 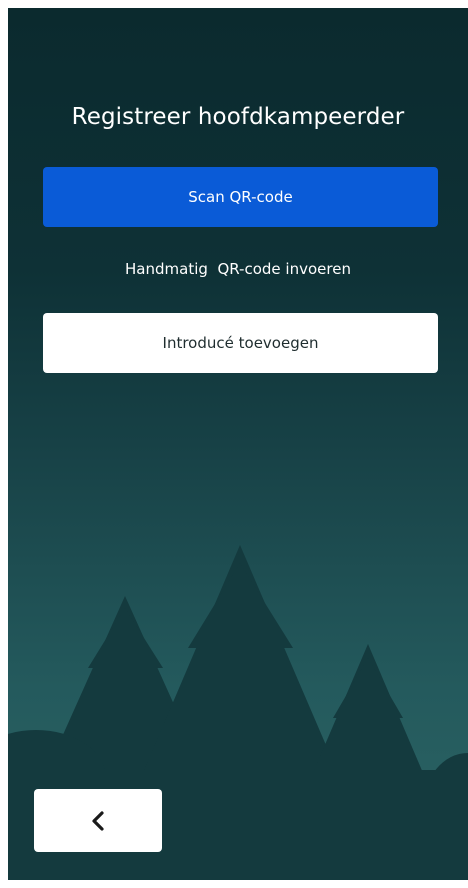 I want to click on back-button, so click(x=98, y=820).